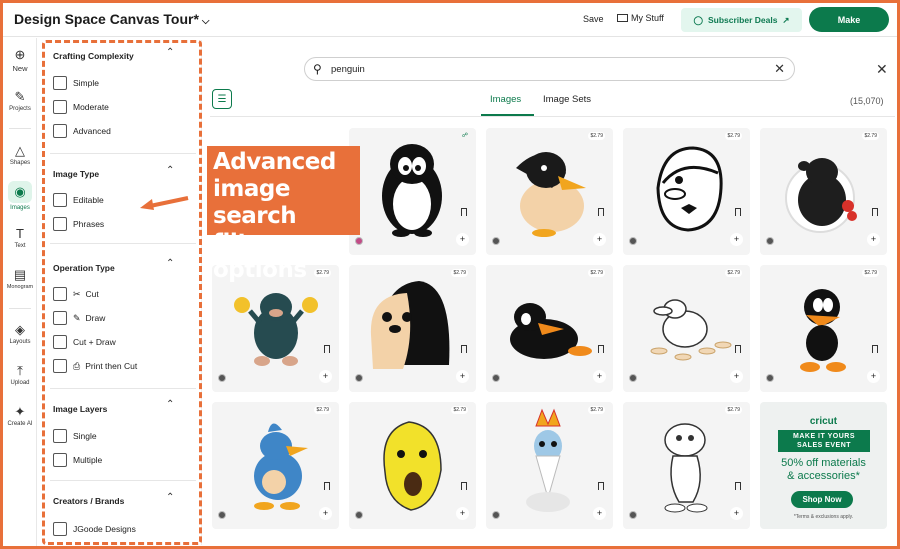 This screenshot has width=900, height=549. Describe the element at coordinates (88, 501) in the screenshot. I see `filter-section-title: Creators / Brands` at that location.